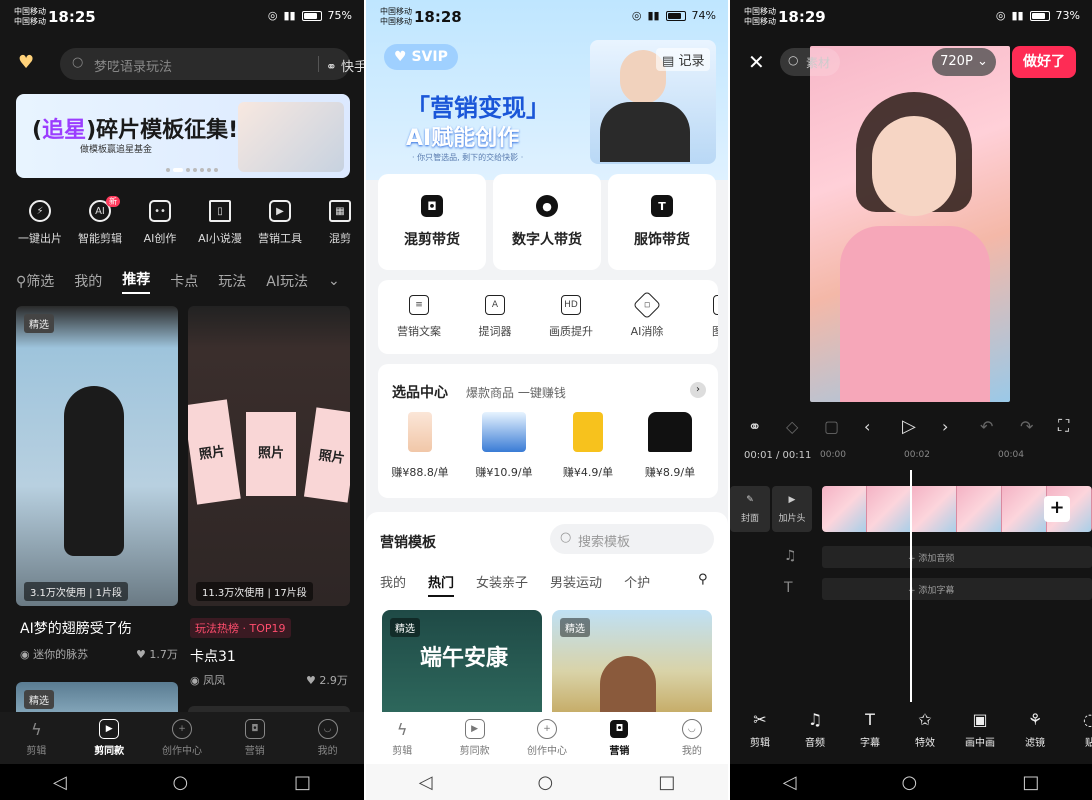 Image resolution: width=1092 pixels, height=800 pixels. I want to click on resolution-select: 720P ⌄, so click(964, 62).